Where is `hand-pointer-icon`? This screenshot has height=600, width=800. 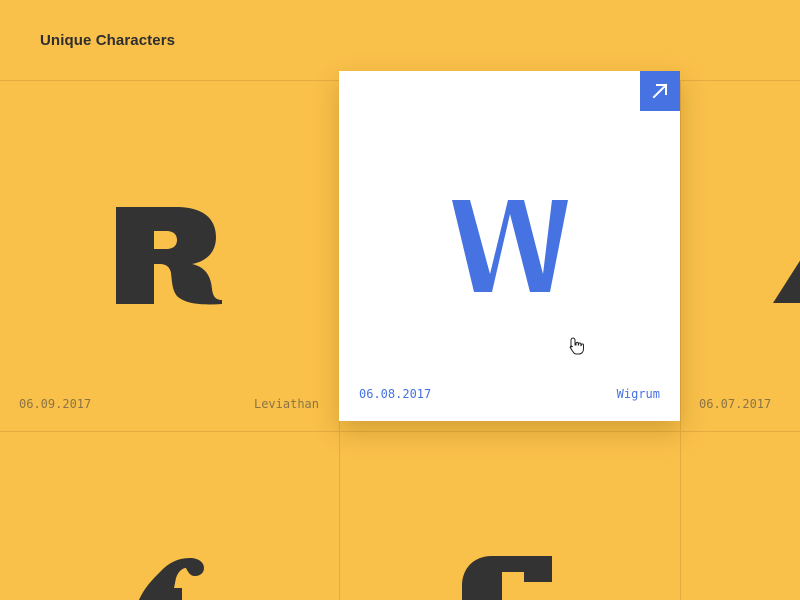 hand-pointer-icon is located at coordinates (576, 346).